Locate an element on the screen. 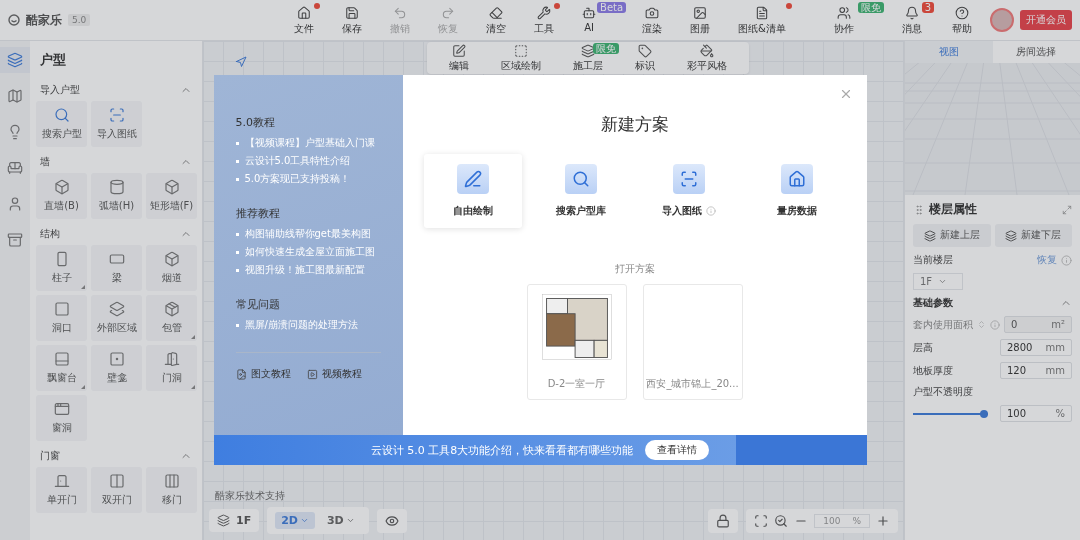 The width and height of the screenshot is (1080, 540). version-badge: 5.0 is located at coordinates (79, 20).